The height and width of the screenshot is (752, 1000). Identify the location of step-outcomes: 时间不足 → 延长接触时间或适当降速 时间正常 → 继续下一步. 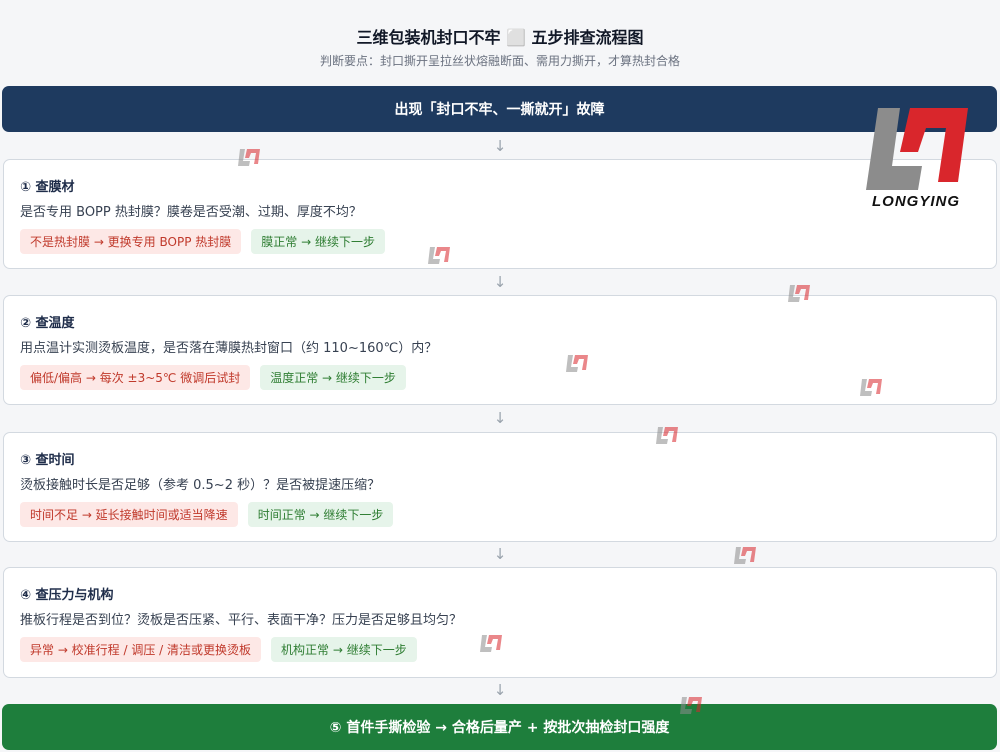
(207, 514).